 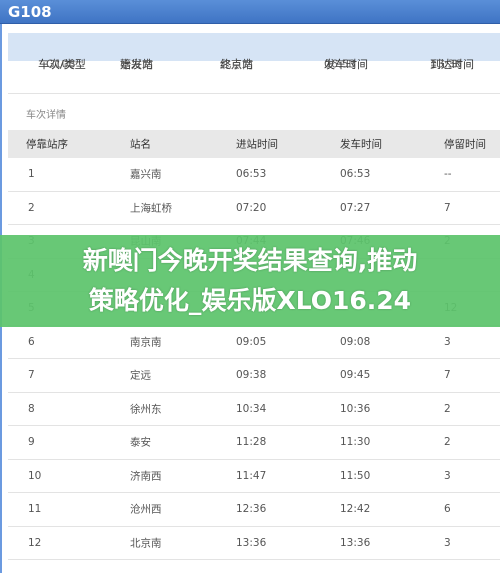 I want to click on table-row: 2 上海虹桥 07:20 07:27 7, so click(x=254, y=208).